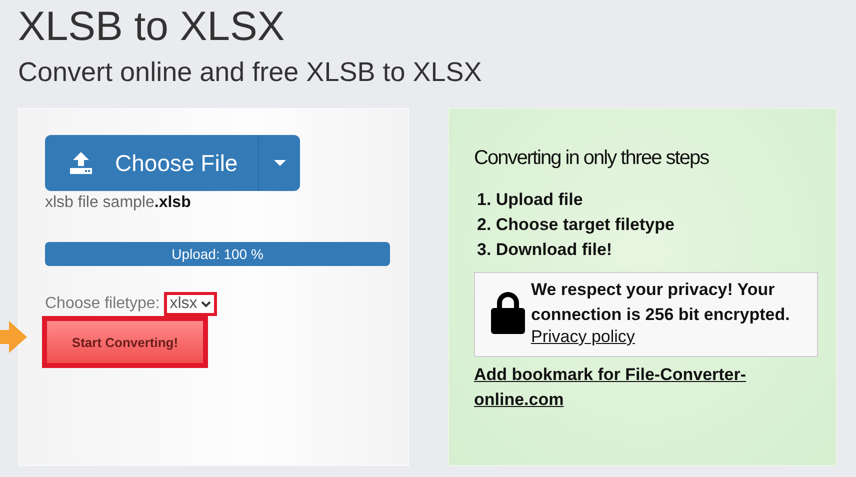 The image size is (856, 477). What do you see at coordinates (544, 250) in the screenshot?
I see `step-item: 3. Download file!` at bounding box center [544, 250].